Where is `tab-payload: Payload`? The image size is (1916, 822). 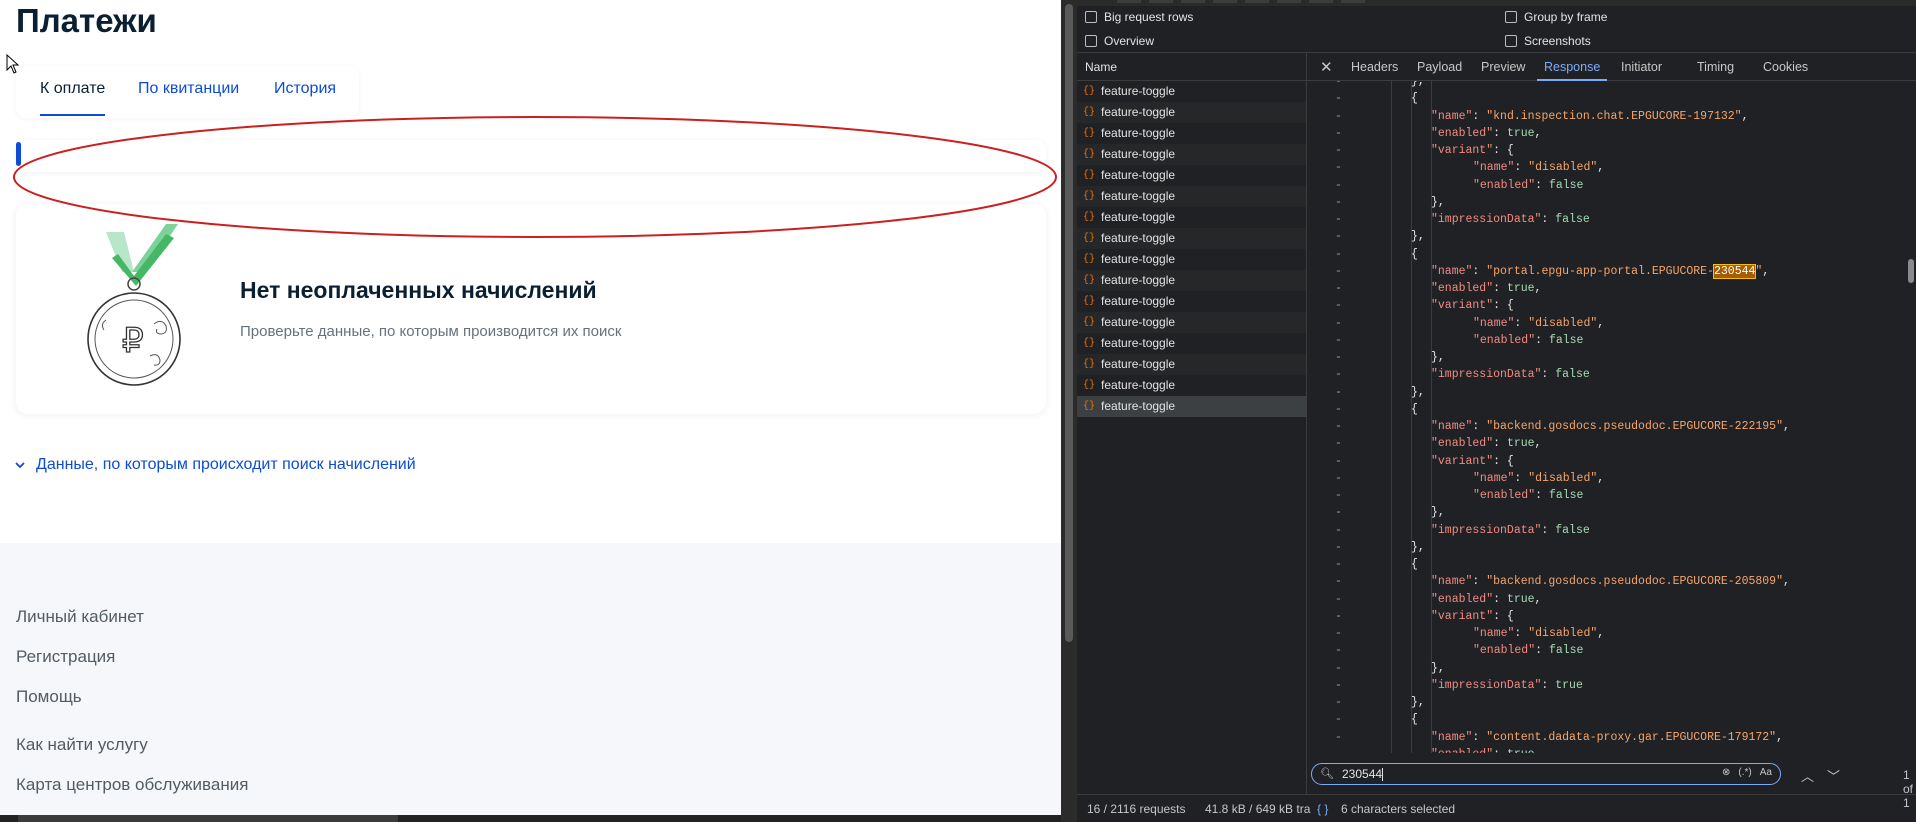
tab-payload: Payload is located at coordinates (1439, 67).